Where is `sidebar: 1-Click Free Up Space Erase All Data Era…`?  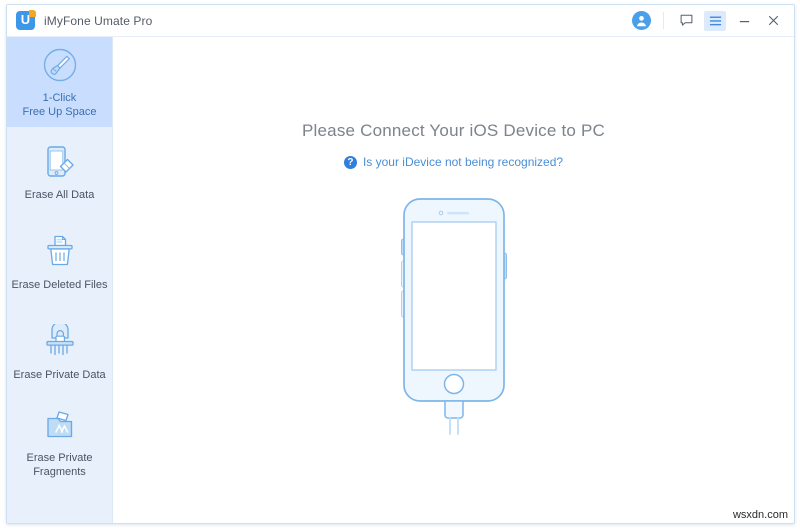 sidebar: 1-Click Free Up Space Erase All Data Era… is located at coordinates (60, 280).